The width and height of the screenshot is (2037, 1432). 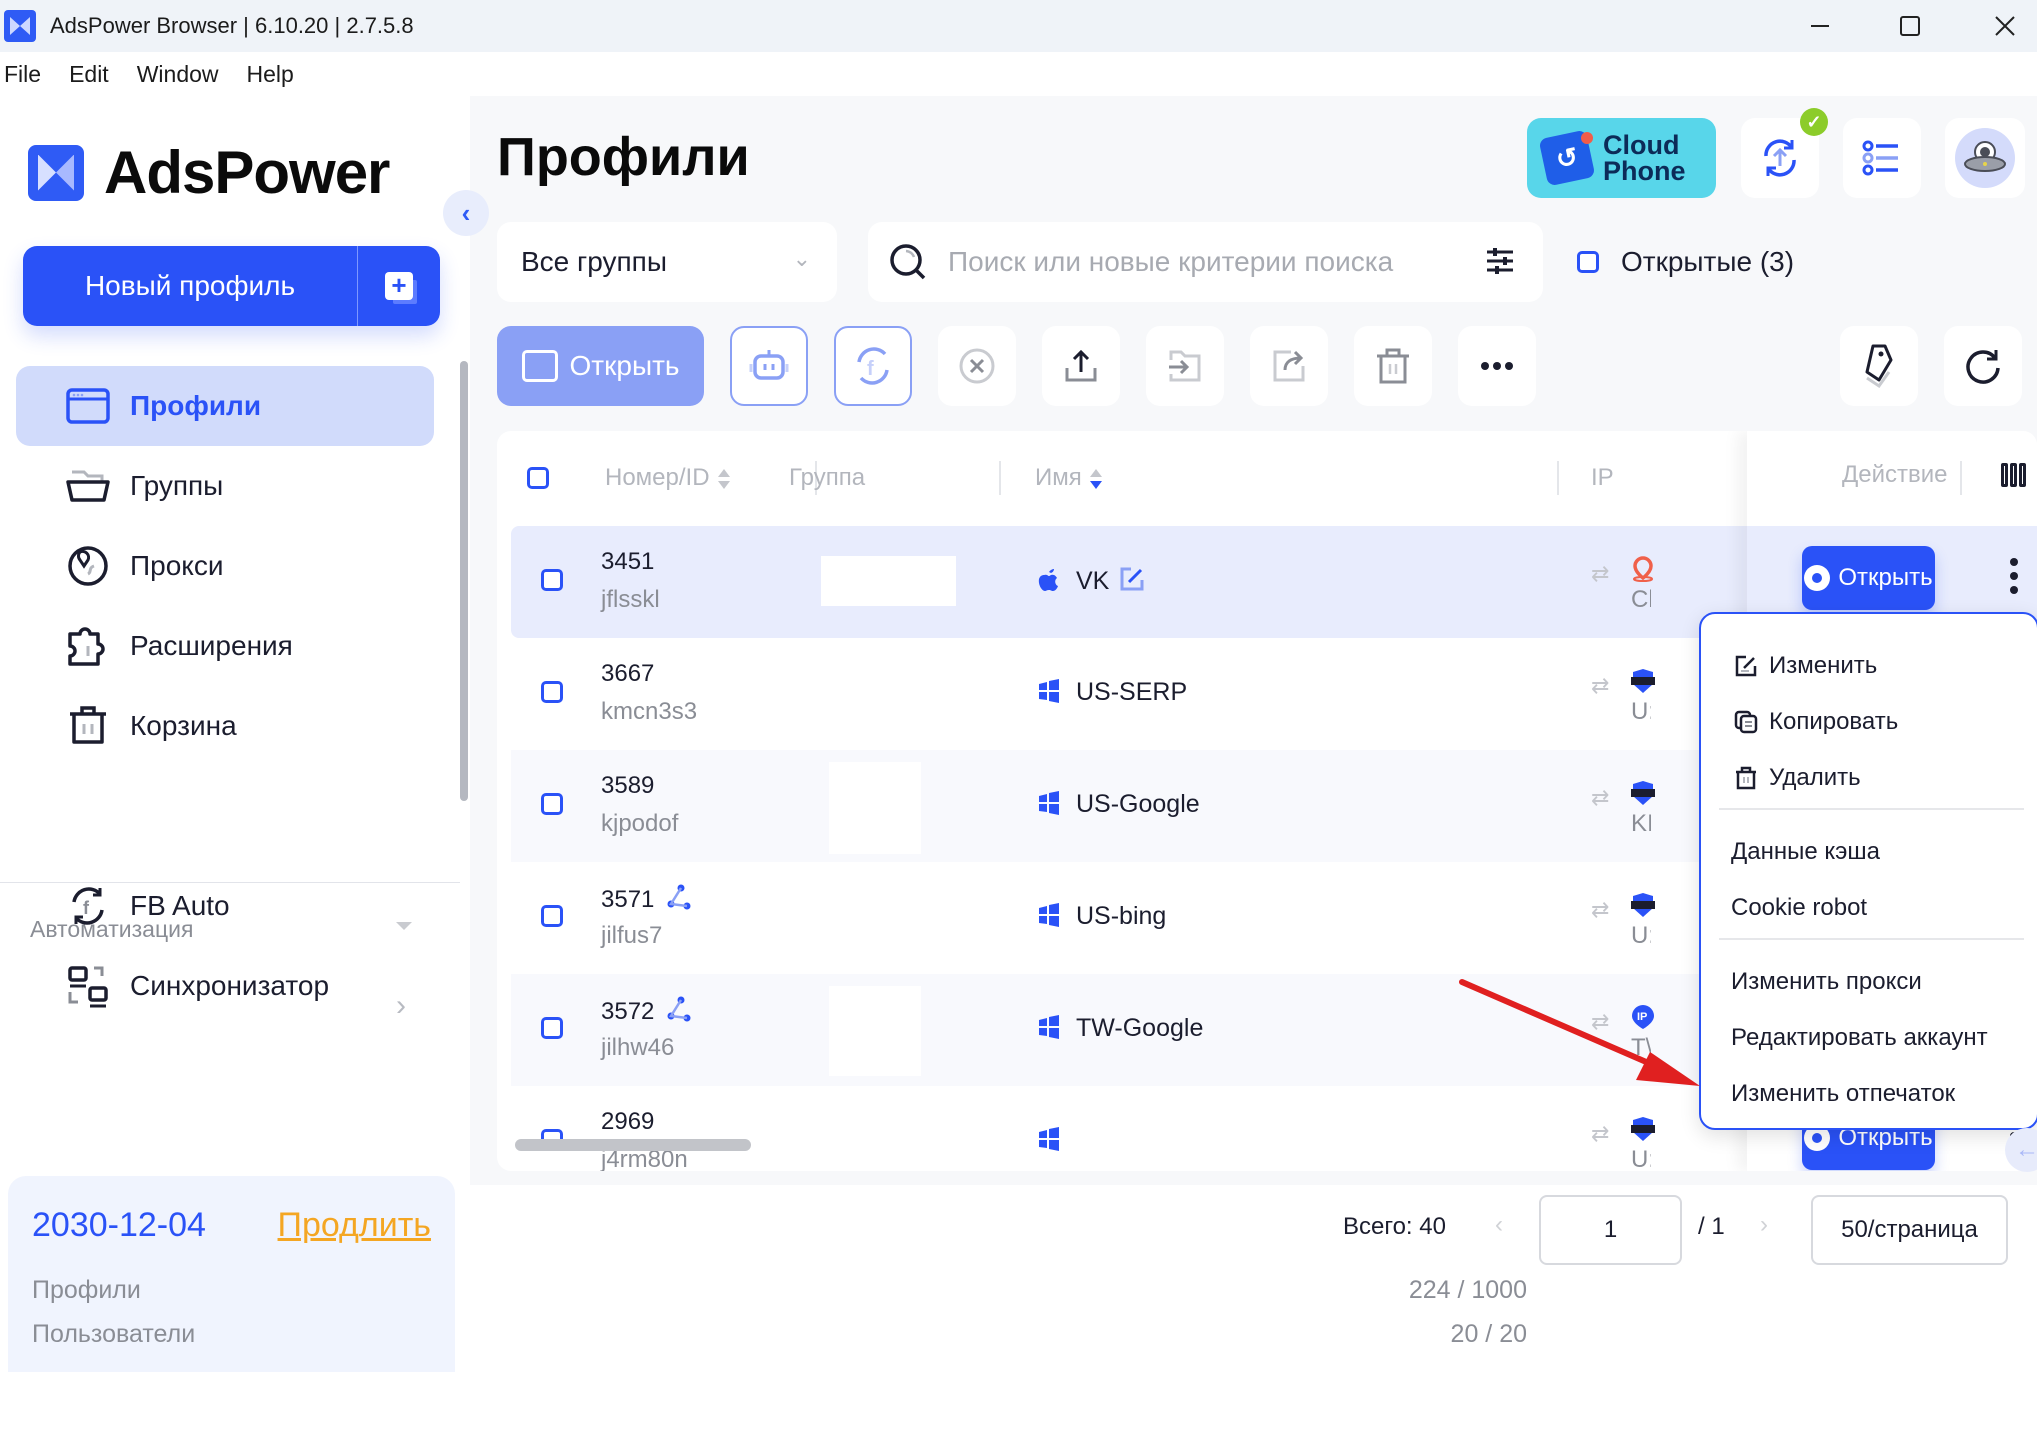 I want to click on menu-window: Window, so click(x=178, y=74).